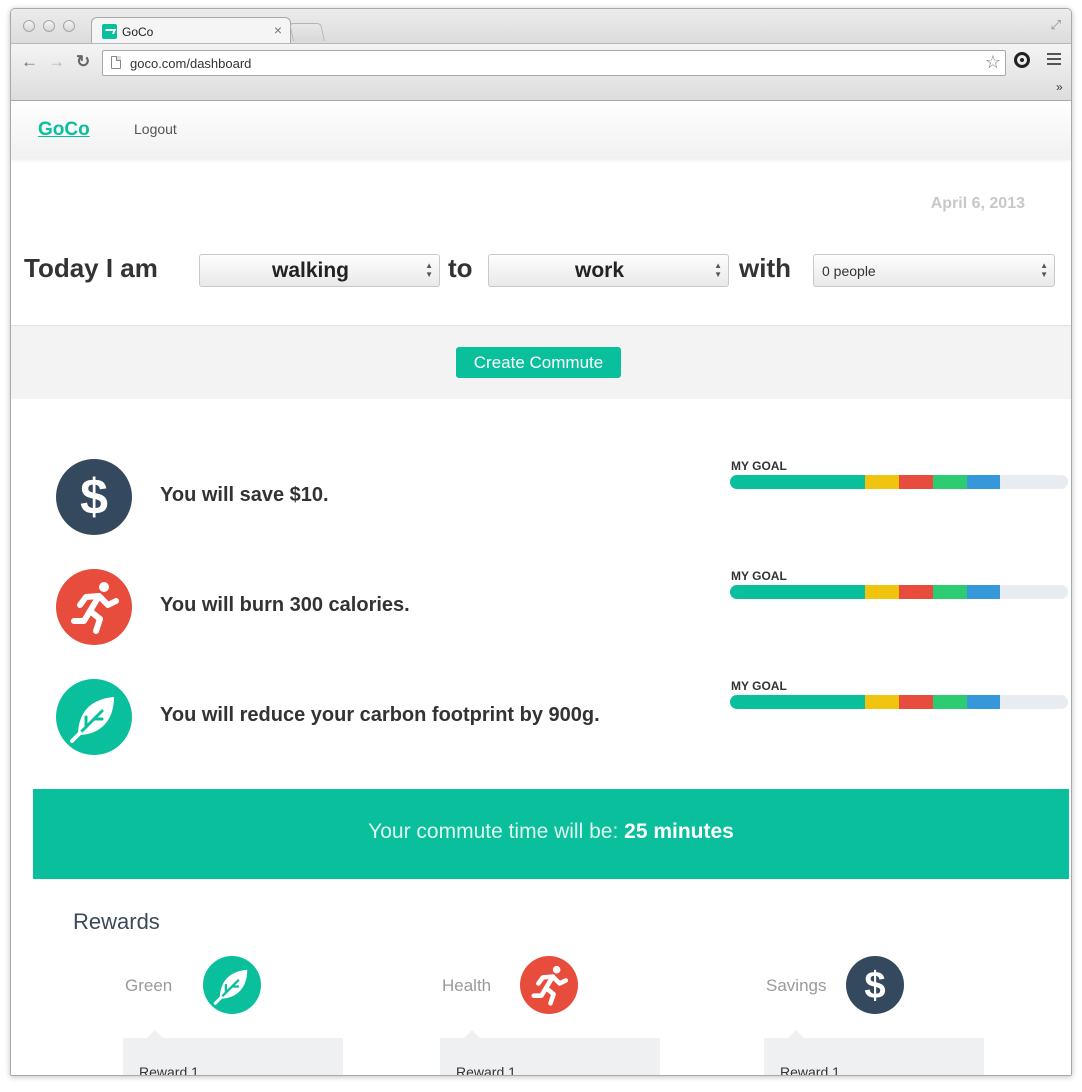  I want to click on tab-title: GoCo, so click(138, 32).